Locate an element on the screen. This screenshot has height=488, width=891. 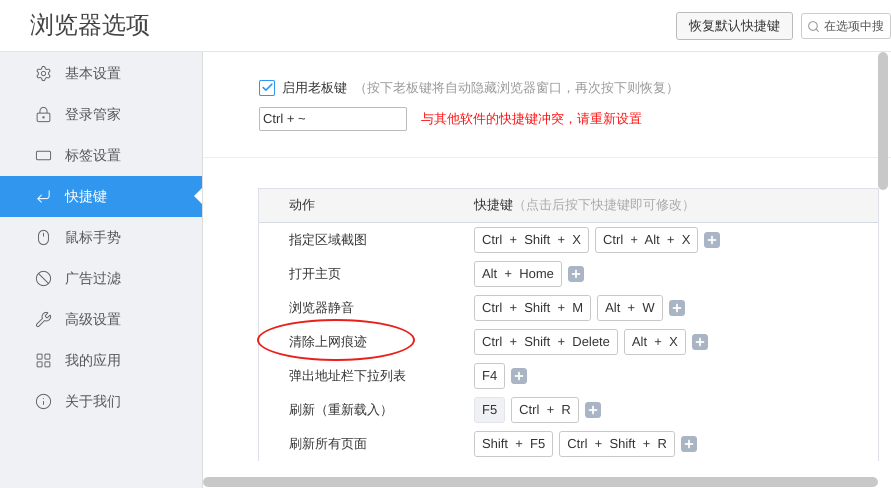
search-field: 在选项中搜 is located at coordinates (846, 25).